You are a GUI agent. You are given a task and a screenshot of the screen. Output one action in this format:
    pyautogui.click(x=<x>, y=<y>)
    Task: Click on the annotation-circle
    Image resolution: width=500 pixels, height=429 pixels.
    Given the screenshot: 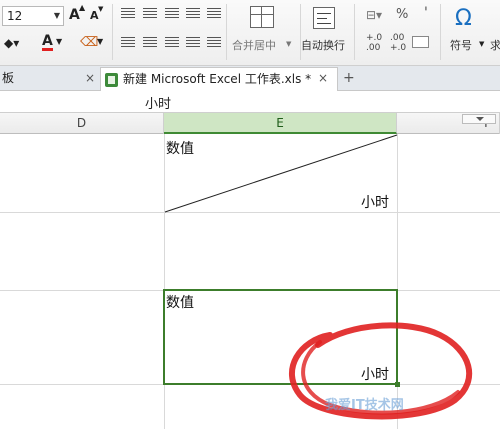 What is the action you would take?
    pyautogui.click(x=380, y=371)
    